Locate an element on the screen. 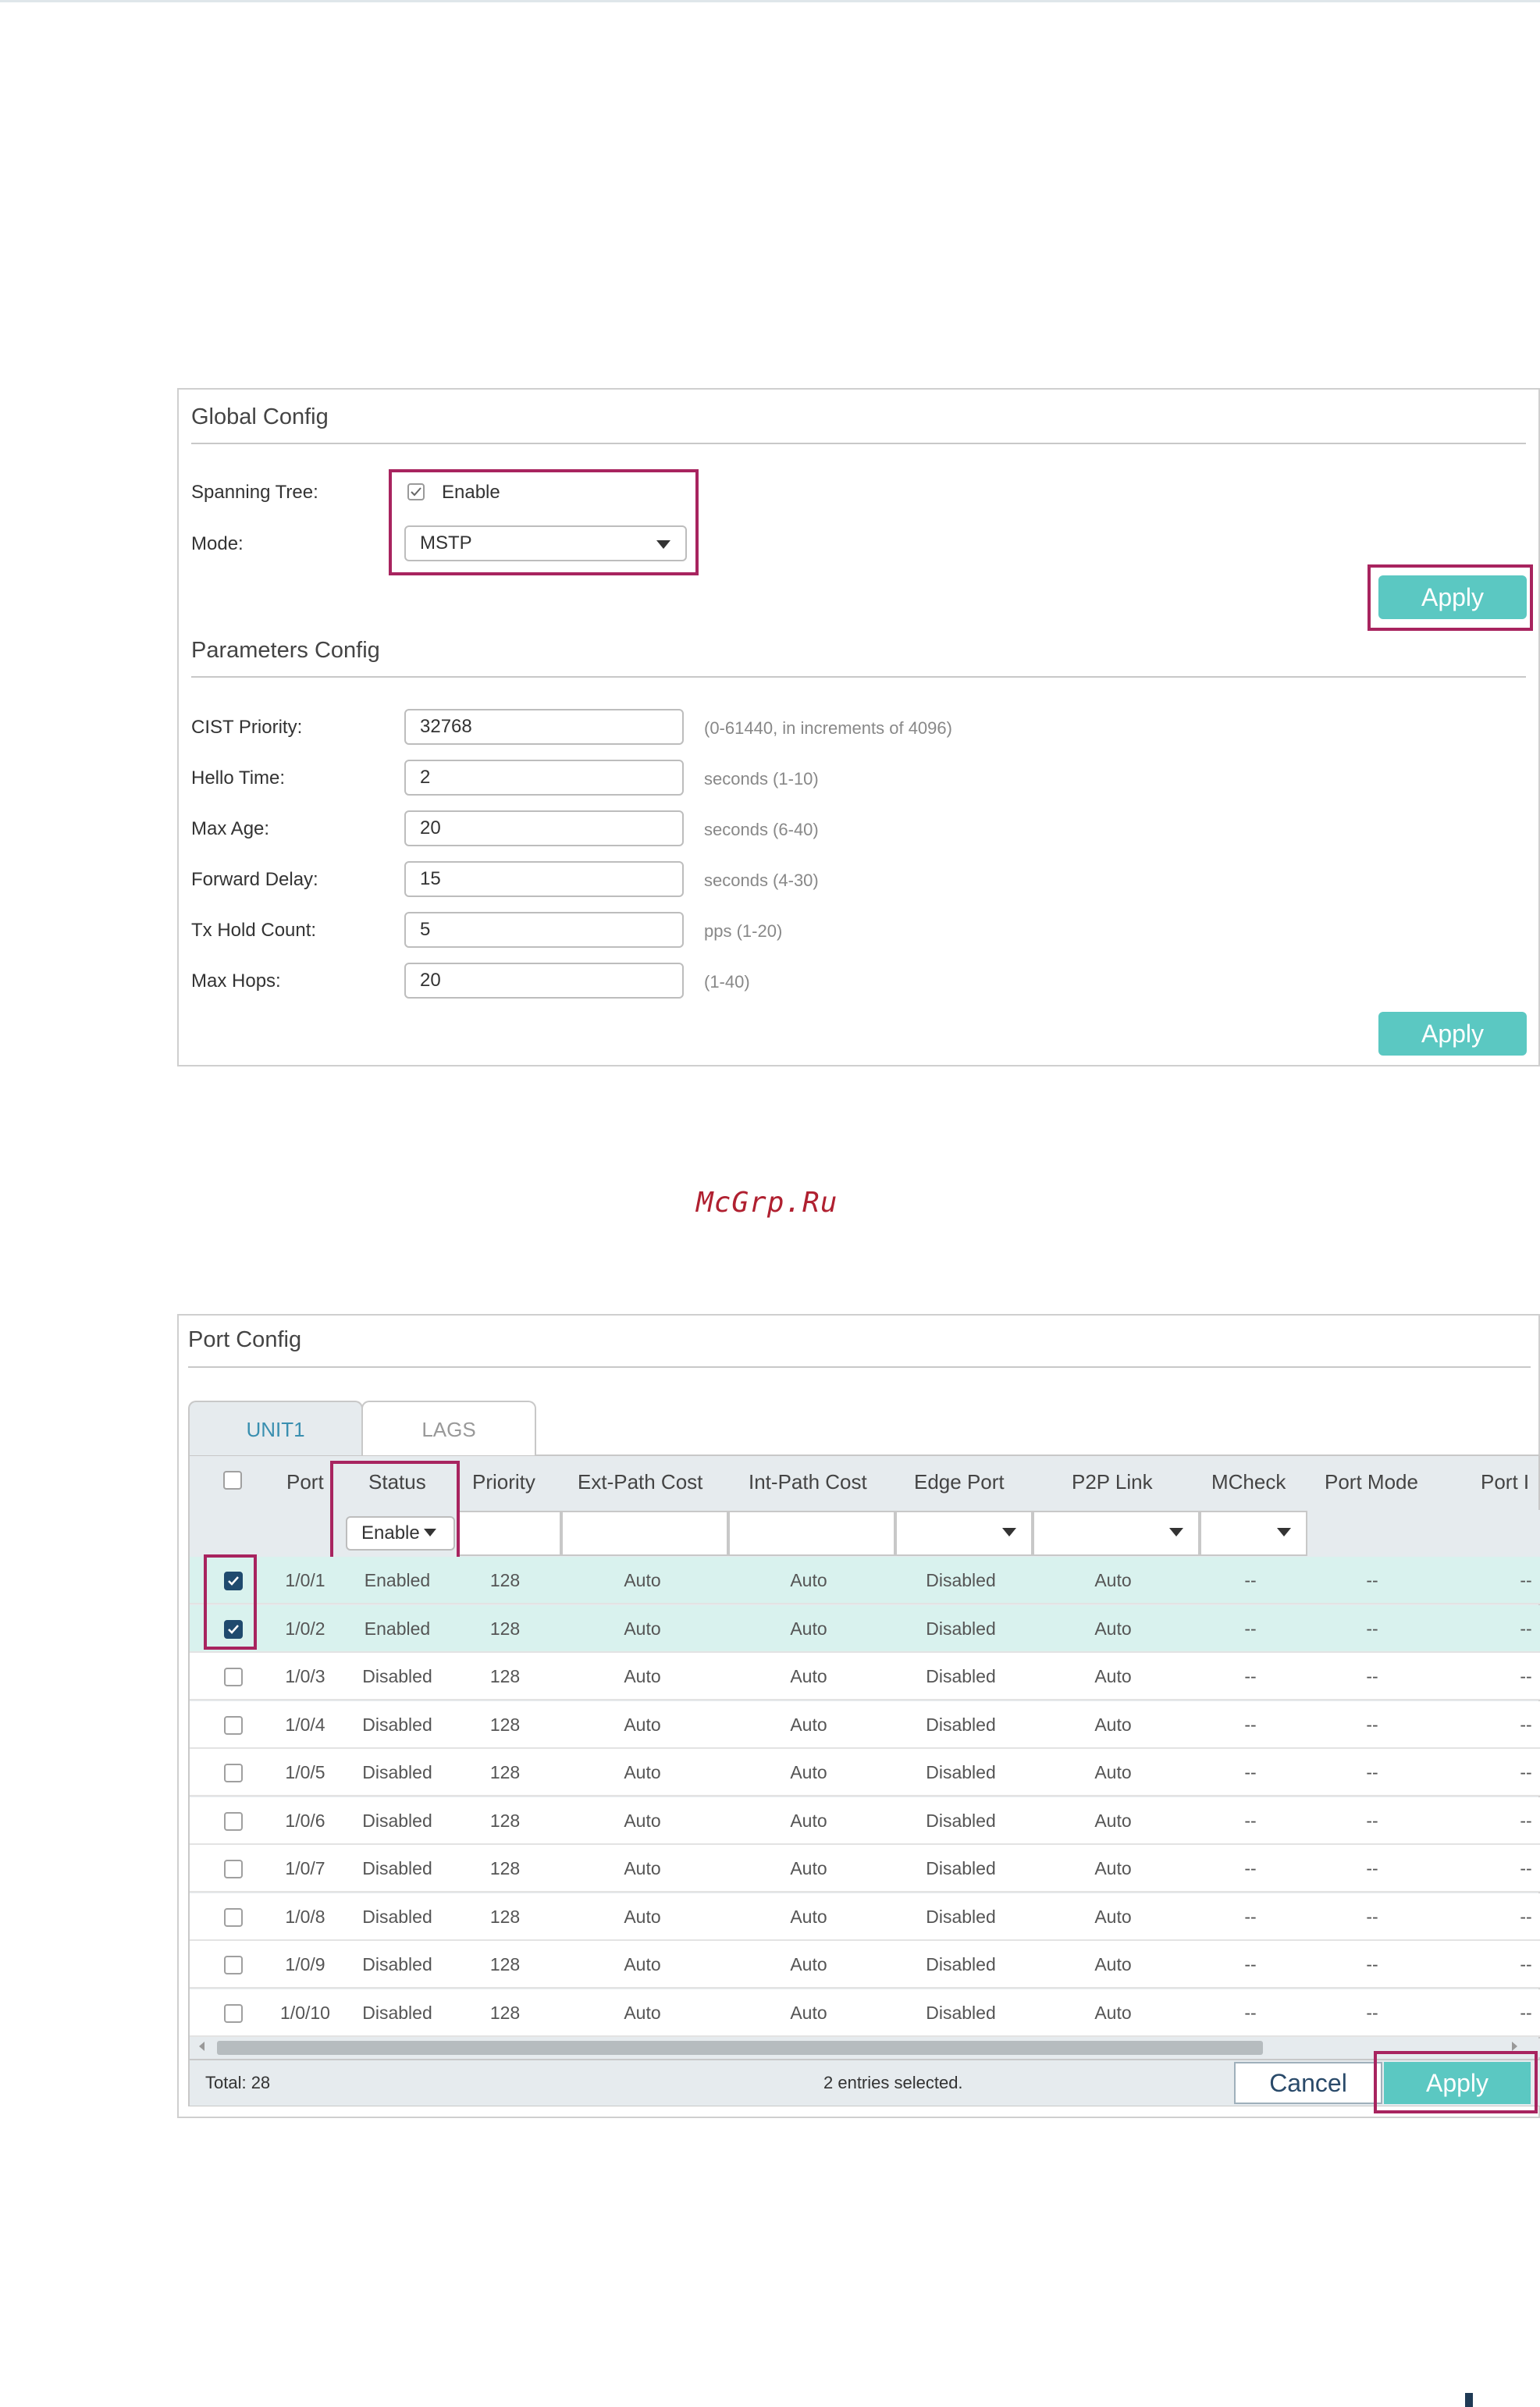 The image size is (1540, 2407). column-header-port-mode: Port Mode is located at coordinates (1371, 1482).